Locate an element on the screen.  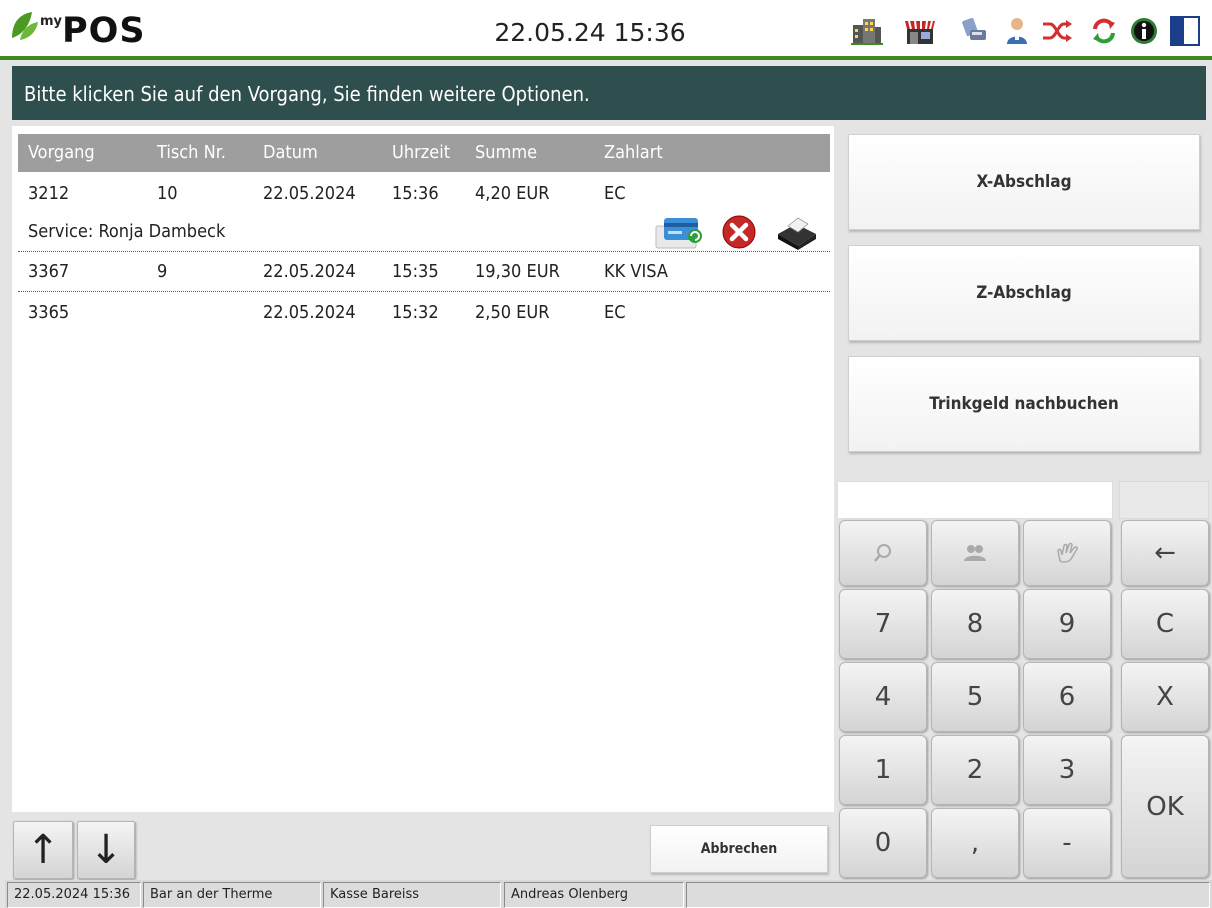
col-tisch: Tisch Nr. is located at coordinates (191, 152).